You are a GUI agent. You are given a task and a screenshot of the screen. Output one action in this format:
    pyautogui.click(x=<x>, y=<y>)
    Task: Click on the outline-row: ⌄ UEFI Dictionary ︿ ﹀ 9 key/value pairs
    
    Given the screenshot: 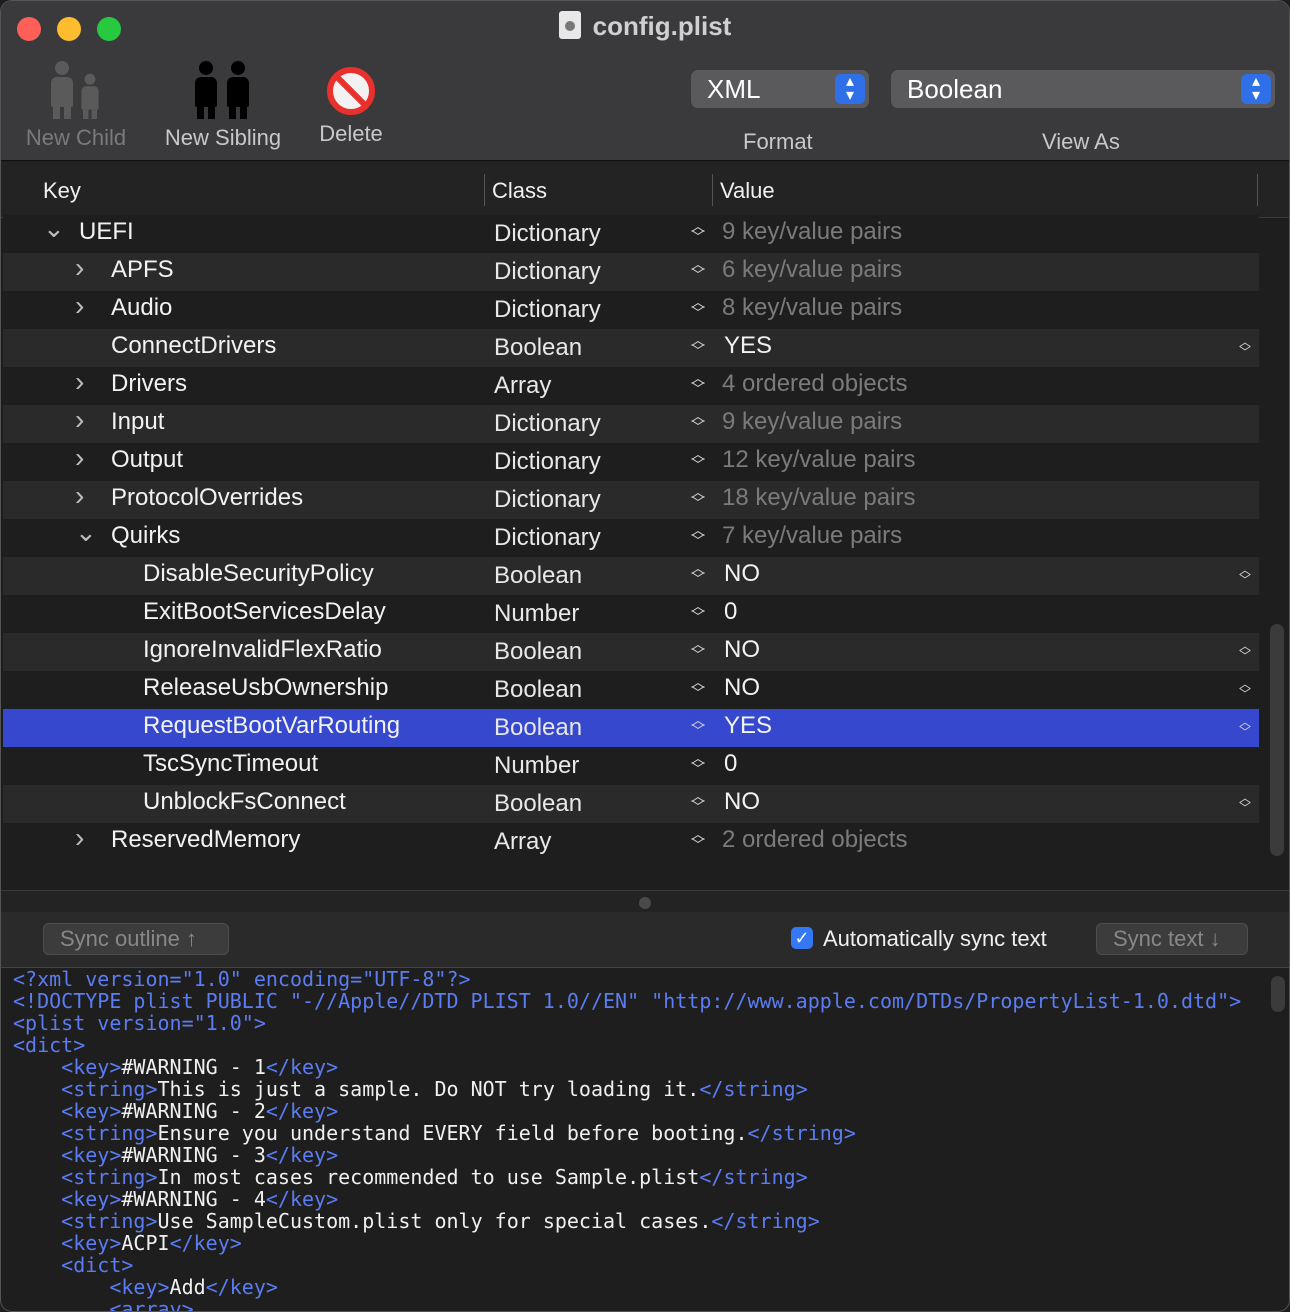 What is the action you would take?
    pyautogui.click(x=631, y=233)
    